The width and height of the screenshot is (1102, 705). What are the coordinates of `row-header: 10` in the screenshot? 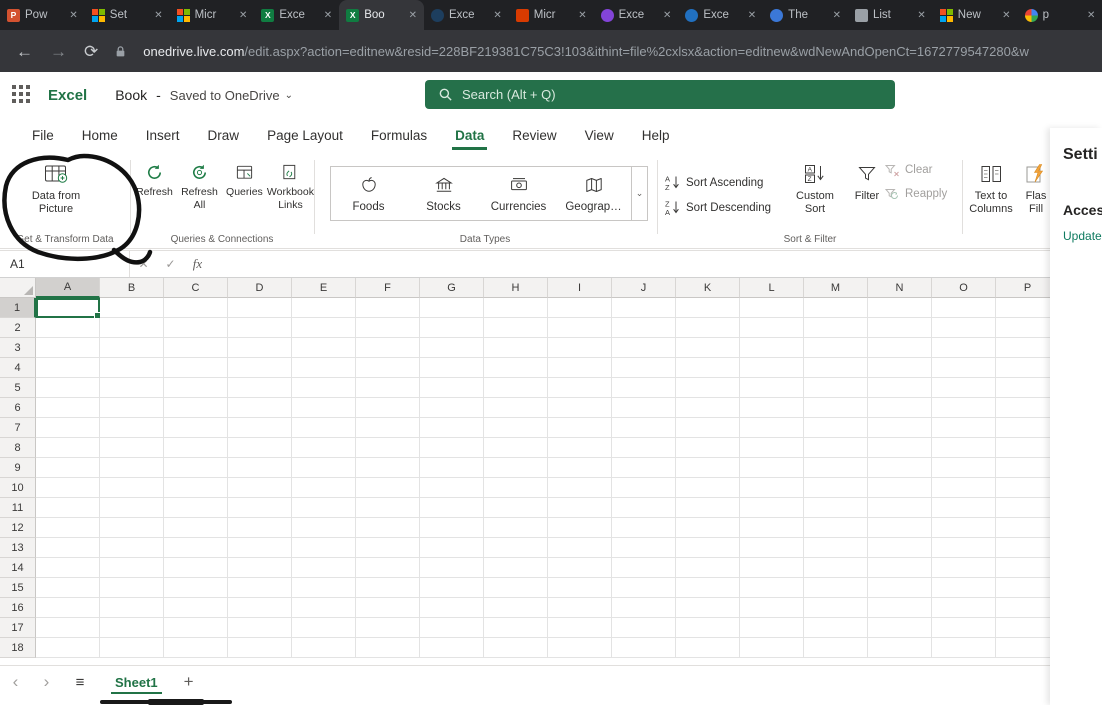 It's located at (18, 488).